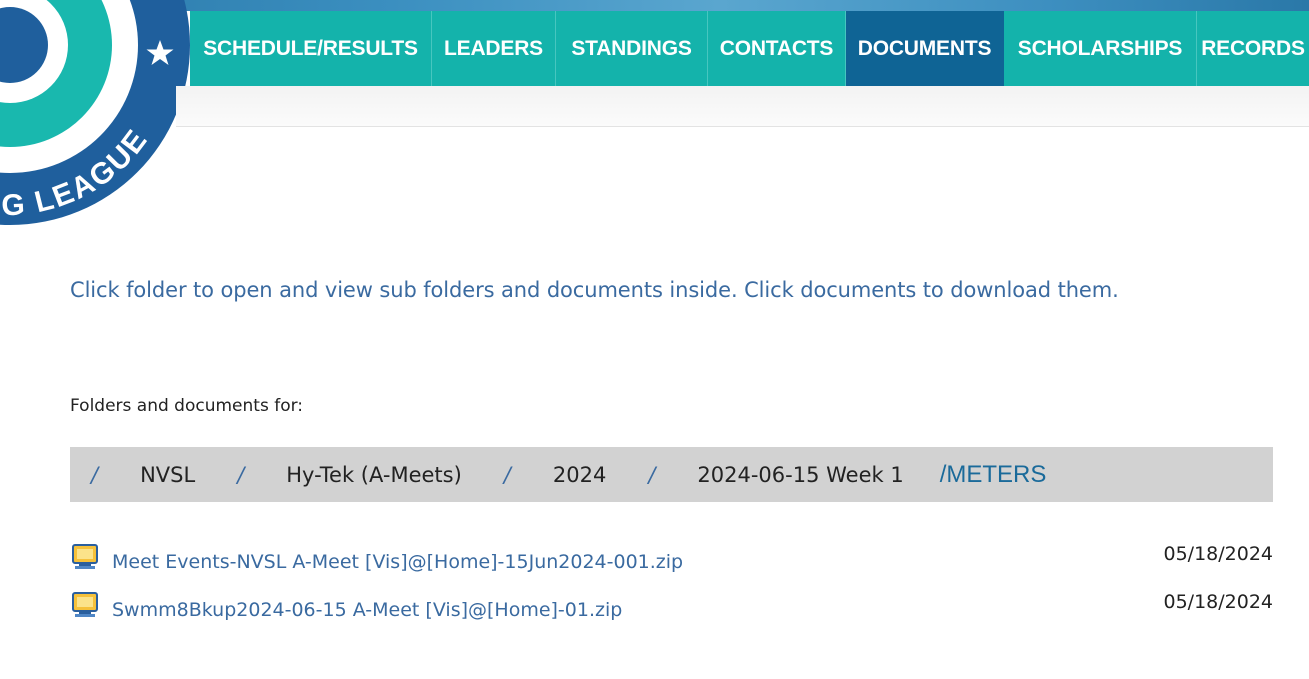  What do you see at coordinates (1253, 48) in the screenshot?
I see `nav-records: RECORDS` at bounding box center [1253, 48].